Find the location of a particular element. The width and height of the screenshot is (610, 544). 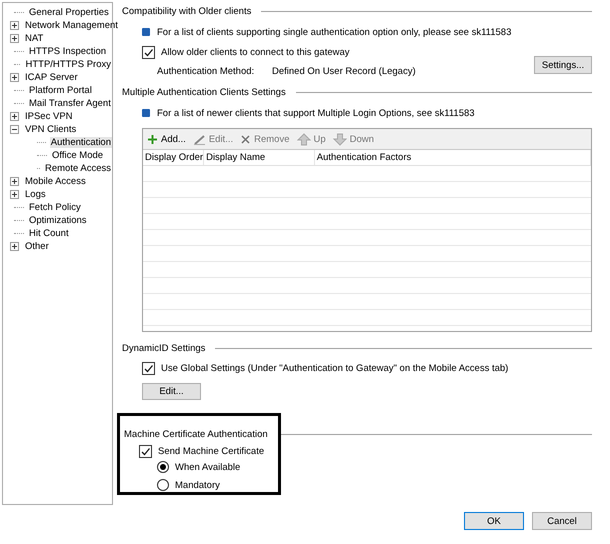

section-title: Compatibility with Older clients is located at coordinates (187, 11).